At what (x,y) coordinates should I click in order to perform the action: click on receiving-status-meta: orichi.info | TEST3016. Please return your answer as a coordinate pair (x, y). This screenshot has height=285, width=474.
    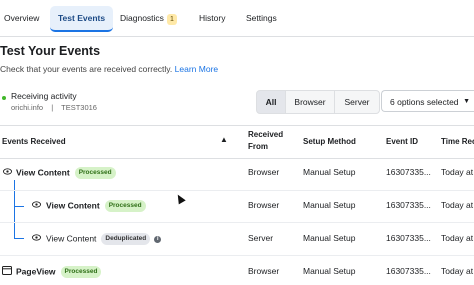
    Looking at the image, I should click on (54, 107).